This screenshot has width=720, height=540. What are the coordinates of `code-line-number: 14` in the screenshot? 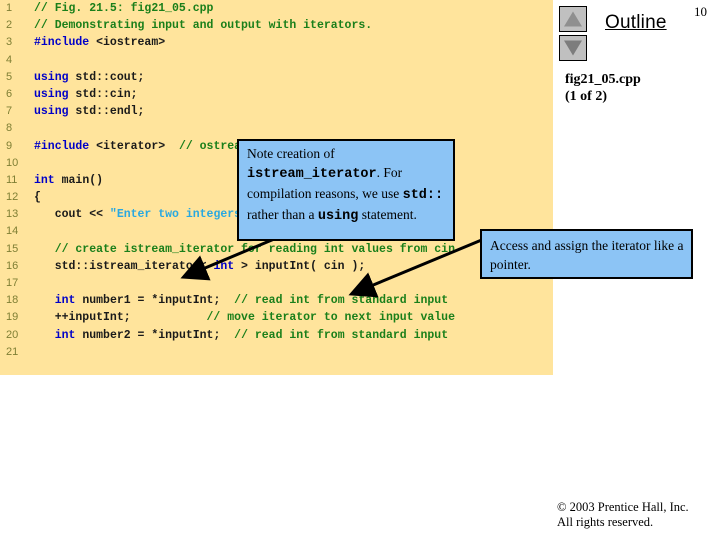 It's located at (12, 231).